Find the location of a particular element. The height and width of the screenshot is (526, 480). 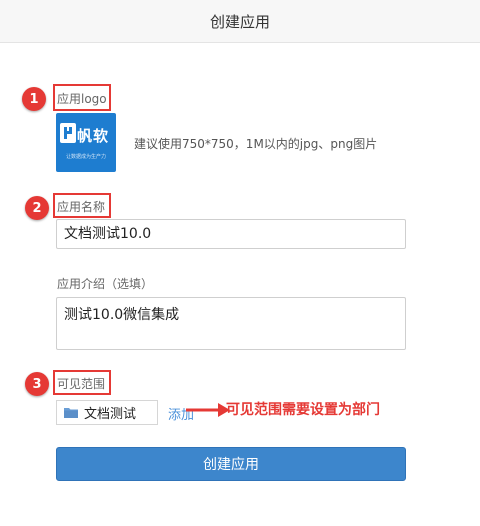

app-name-input: 文档测试10.0 is located at coordinates (231, 234).